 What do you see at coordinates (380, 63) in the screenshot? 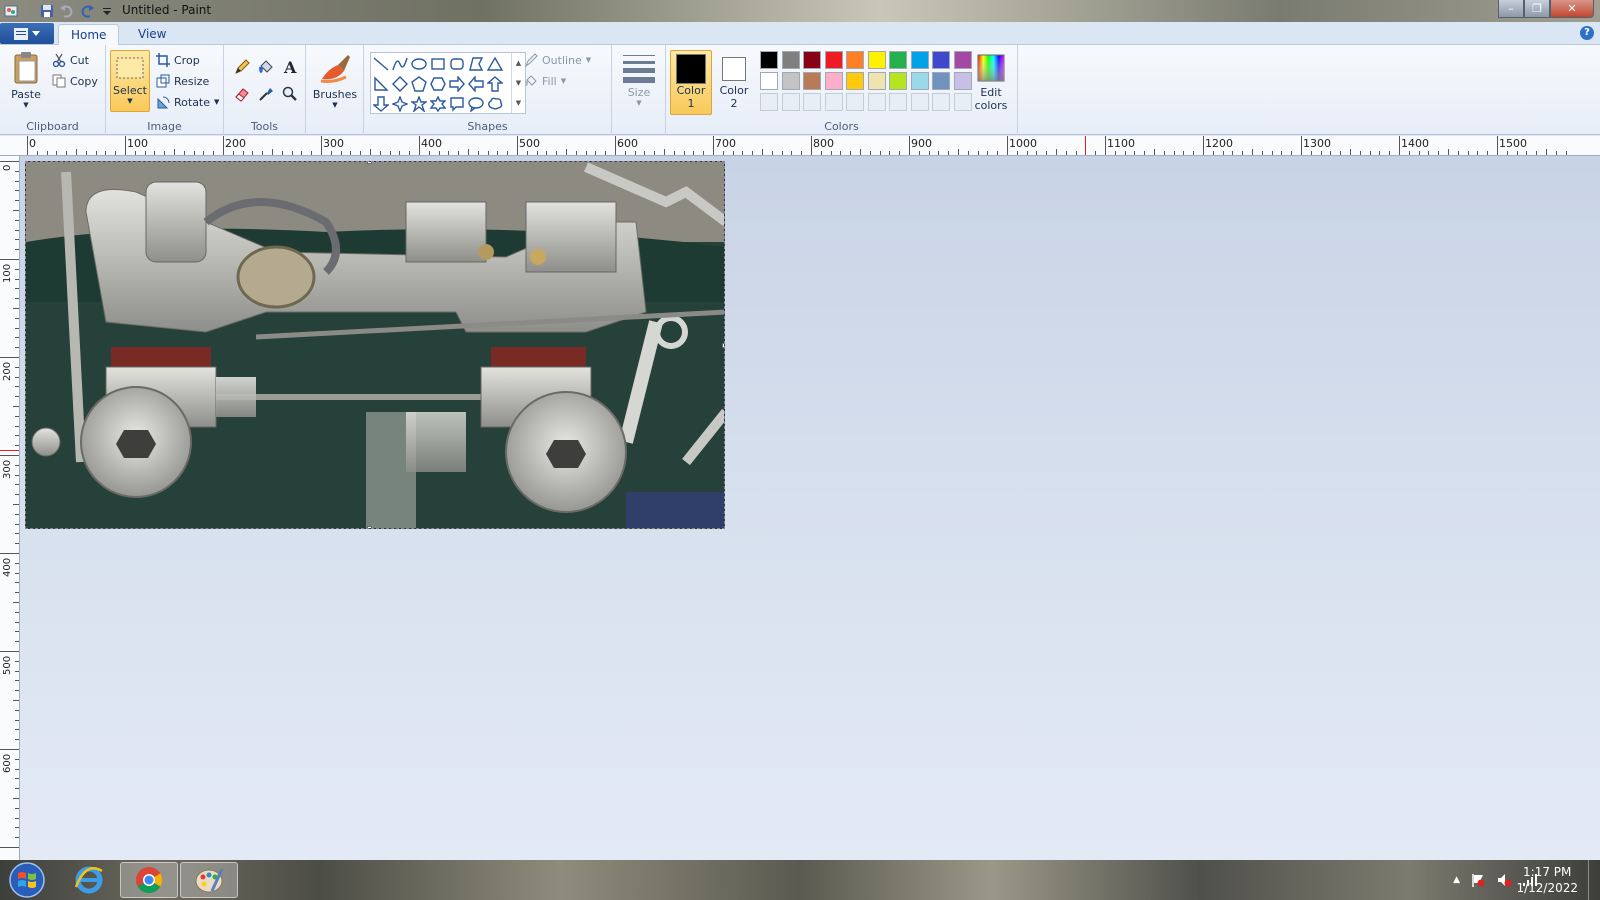
I see `line-shape-icon` at bounding box center [380, 63].